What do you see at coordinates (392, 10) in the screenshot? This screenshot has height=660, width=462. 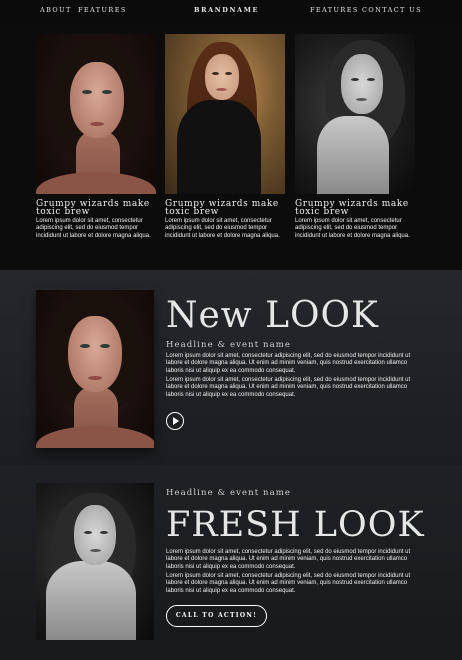 I see `nav-link-contact: CONTACT US` at bounding box center [392, 10].